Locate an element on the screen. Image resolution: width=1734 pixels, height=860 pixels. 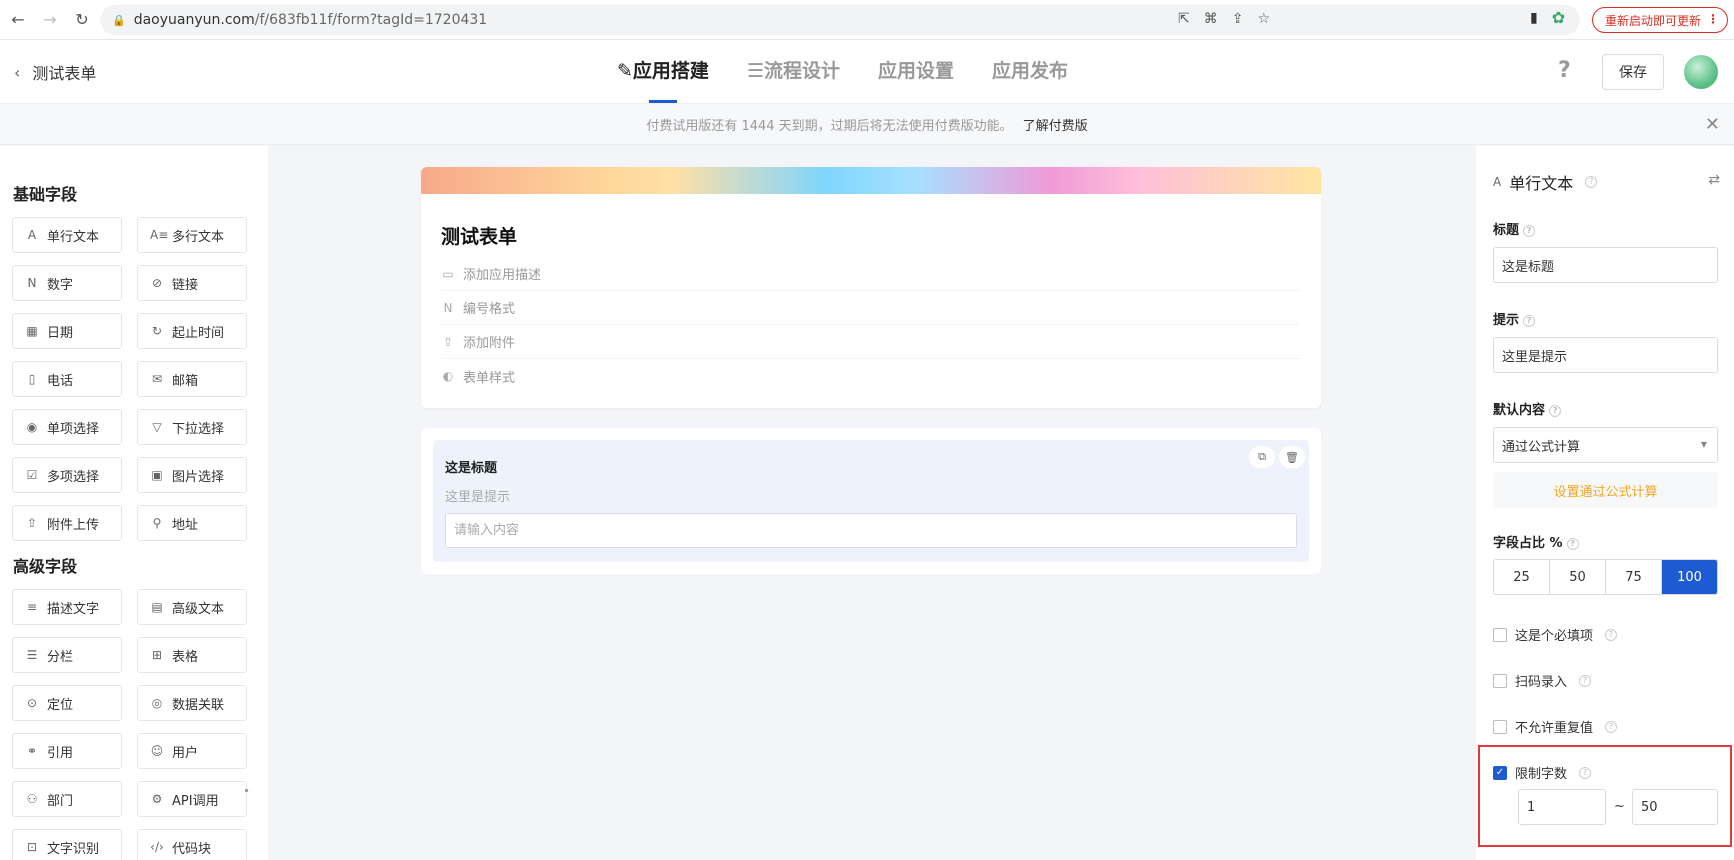
form-meta-list: ▭ 添加应用描述 N 编号格式 ⇧ 添加附件 ◐ 表单样式 is located at coordinates (881, 325).